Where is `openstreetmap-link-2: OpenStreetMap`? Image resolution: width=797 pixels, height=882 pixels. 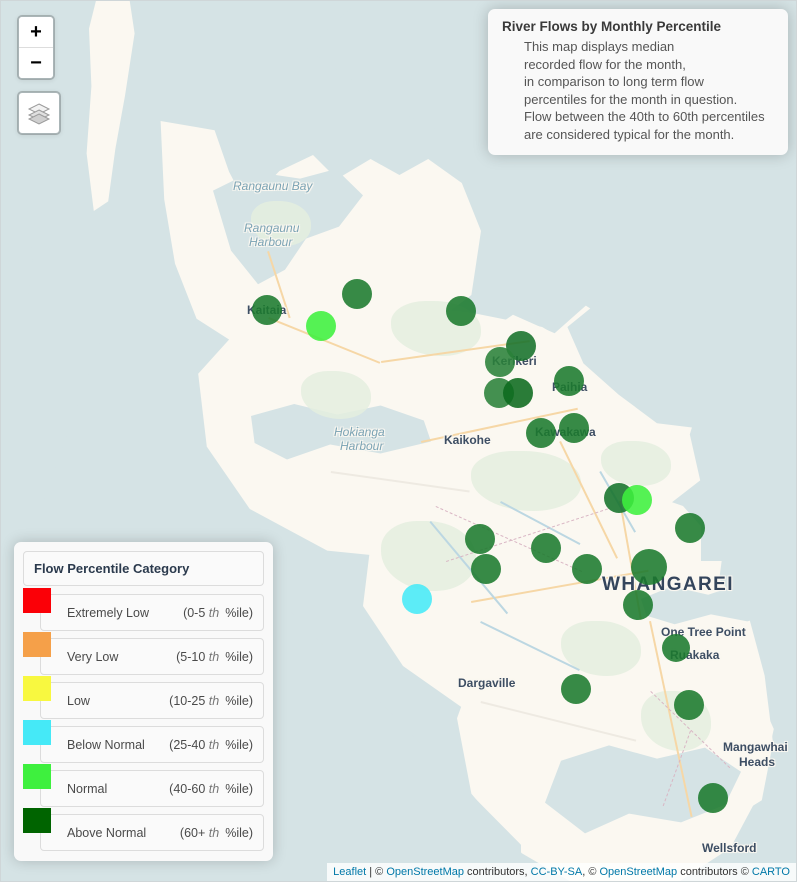 openstreetmap-link-2: OpenStreetMap is located at coordinates (638, 872).